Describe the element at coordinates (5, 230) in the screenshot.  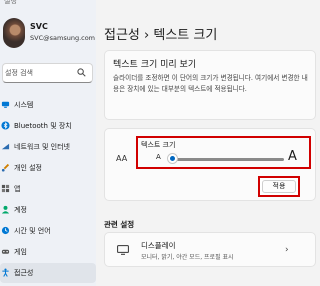
I see `globe-clock-icon` at that location.